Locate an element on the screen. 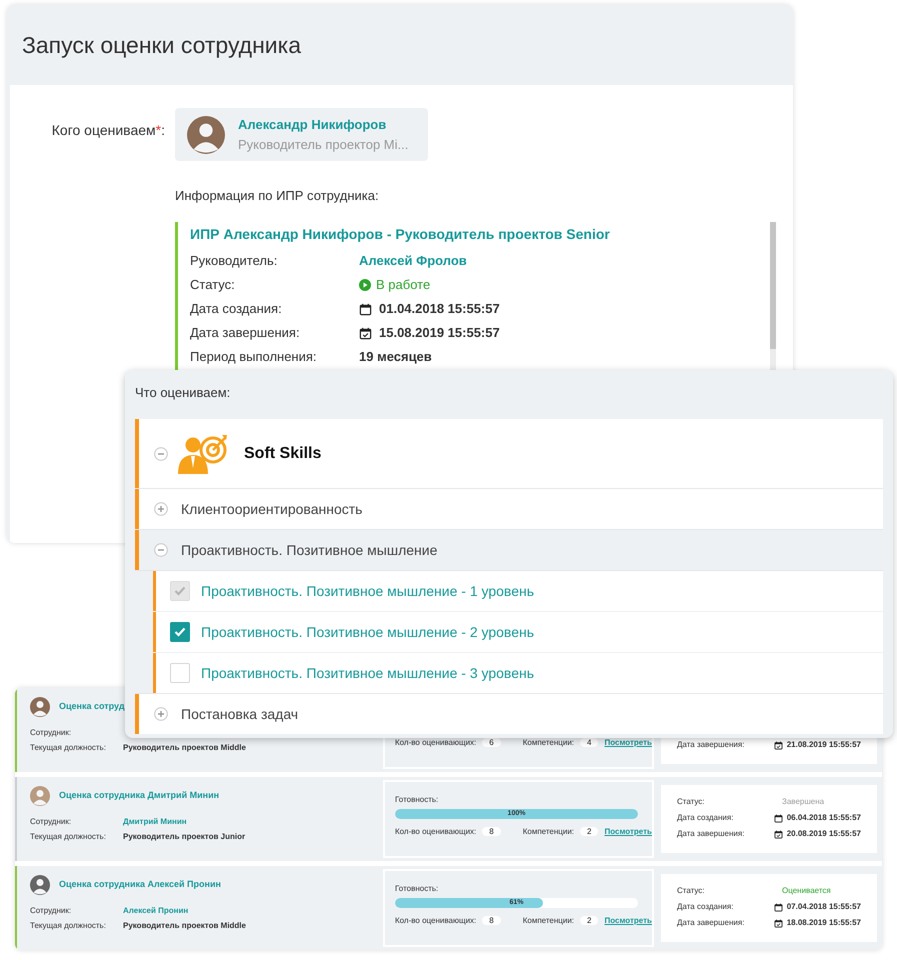  manager-link: Алексей Фролов is located at coordinates (413, 261).